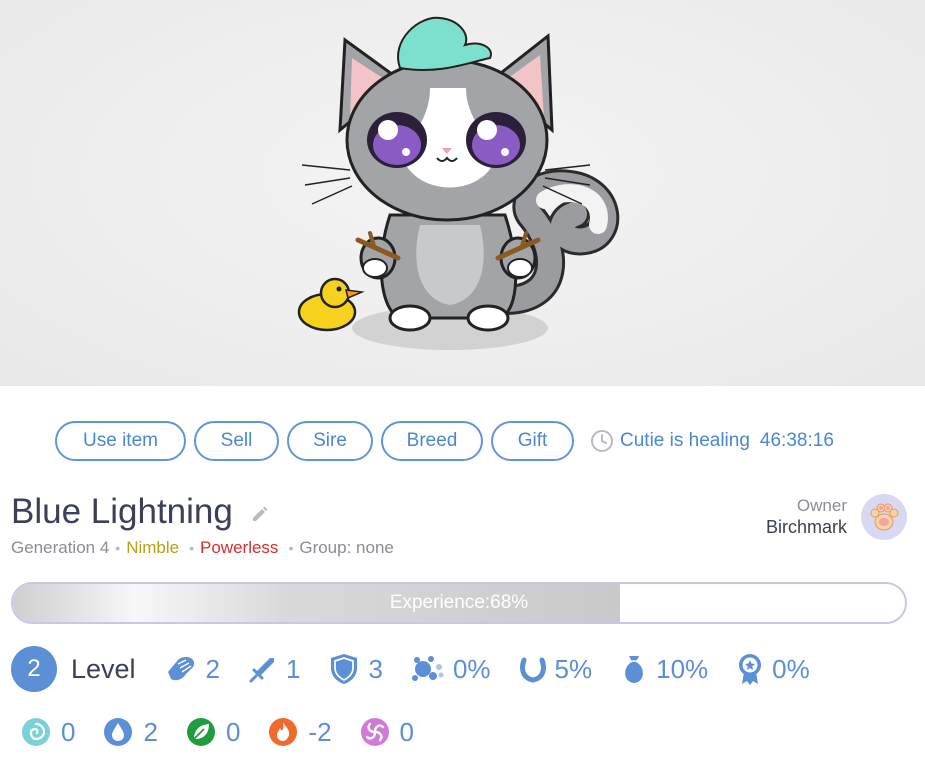  What do you see at coordinates (118, 732) in the screenshot?
I see `water-icon` at bounding box center [118, 732].